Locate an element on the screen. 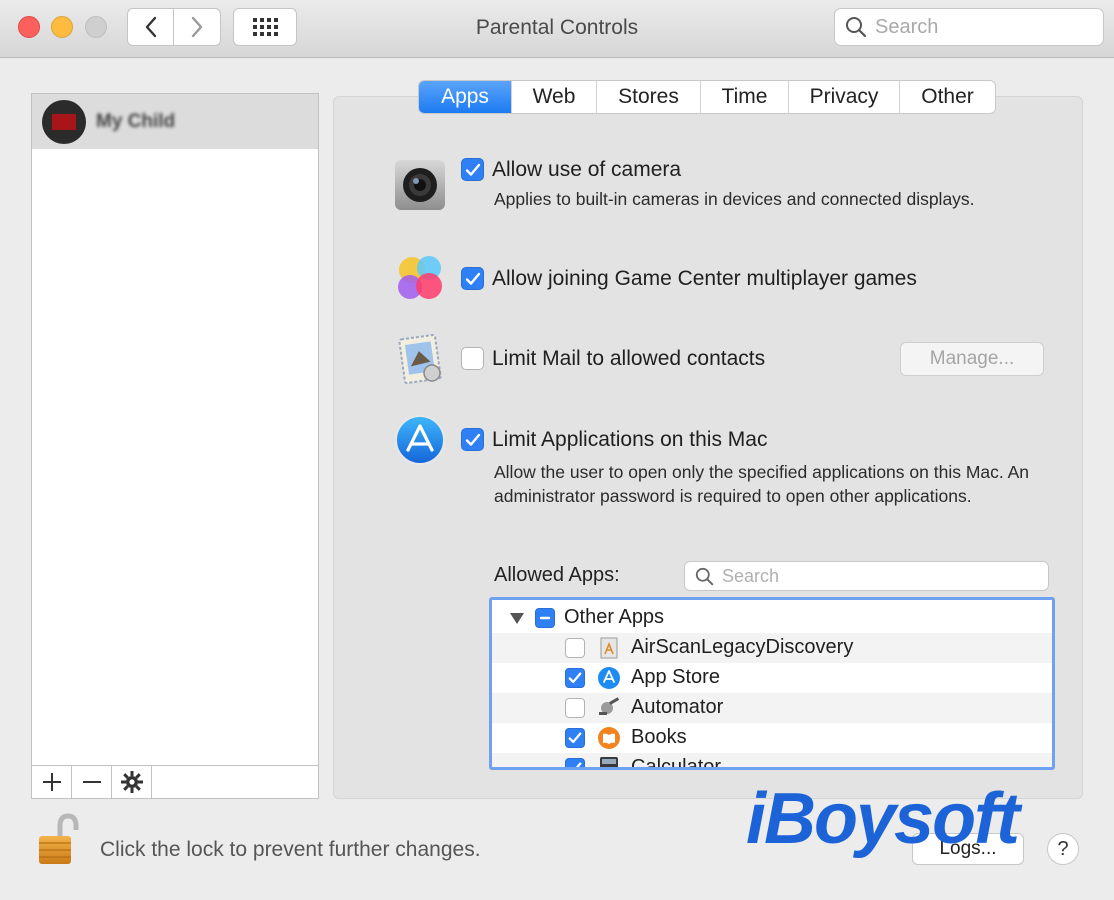  app-checkbox-books is located at coordinates (575, 738).